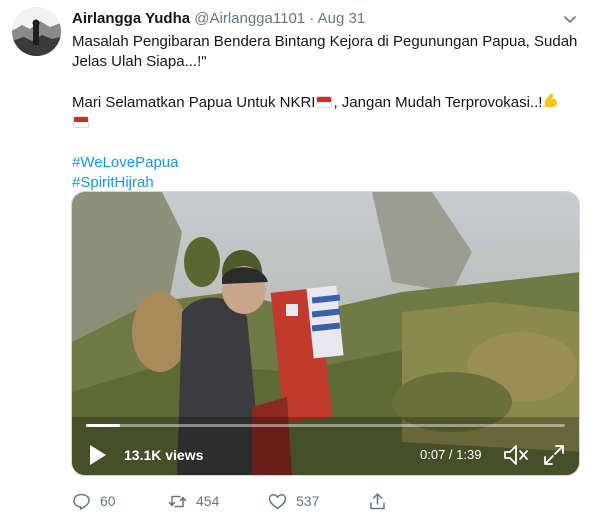  What do you see at coordinates (551, 100) in the screenshot?
I see `flexed-biceps-emoji-icon` at bounding box center [551, 100].